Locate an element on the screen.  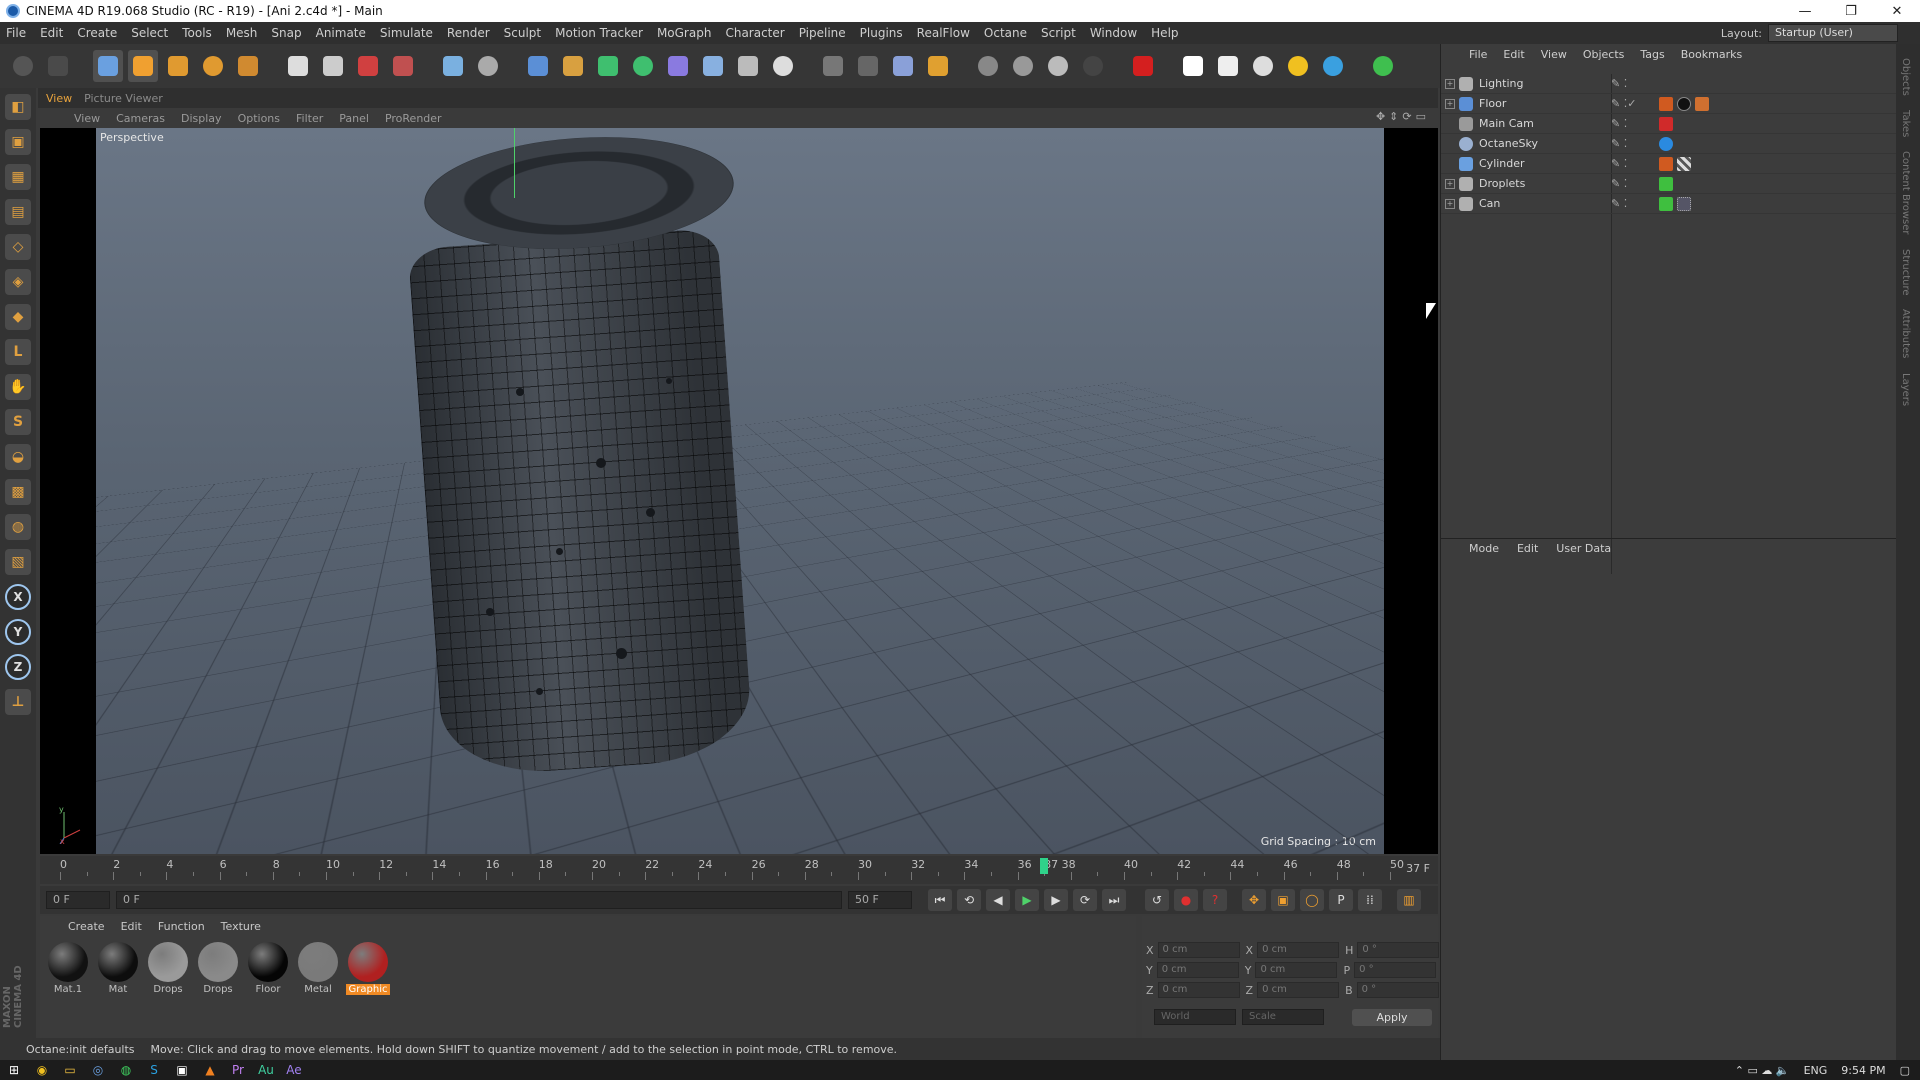
edges-mode-icon: ◈ is located at coordinates (18, 282).